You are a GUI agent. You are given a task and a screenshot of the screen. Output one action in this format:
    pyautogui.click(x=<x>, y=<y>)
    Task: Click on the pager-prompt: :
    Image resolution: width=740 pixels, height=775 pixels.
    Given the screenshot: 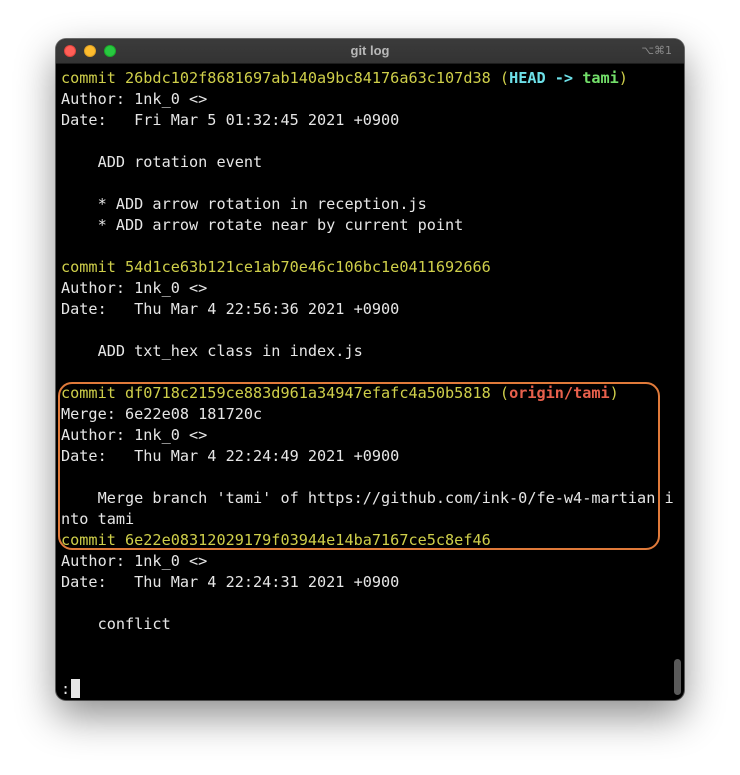 What is the action you would take?
    pyautogui.click(x=71, y=689)
    